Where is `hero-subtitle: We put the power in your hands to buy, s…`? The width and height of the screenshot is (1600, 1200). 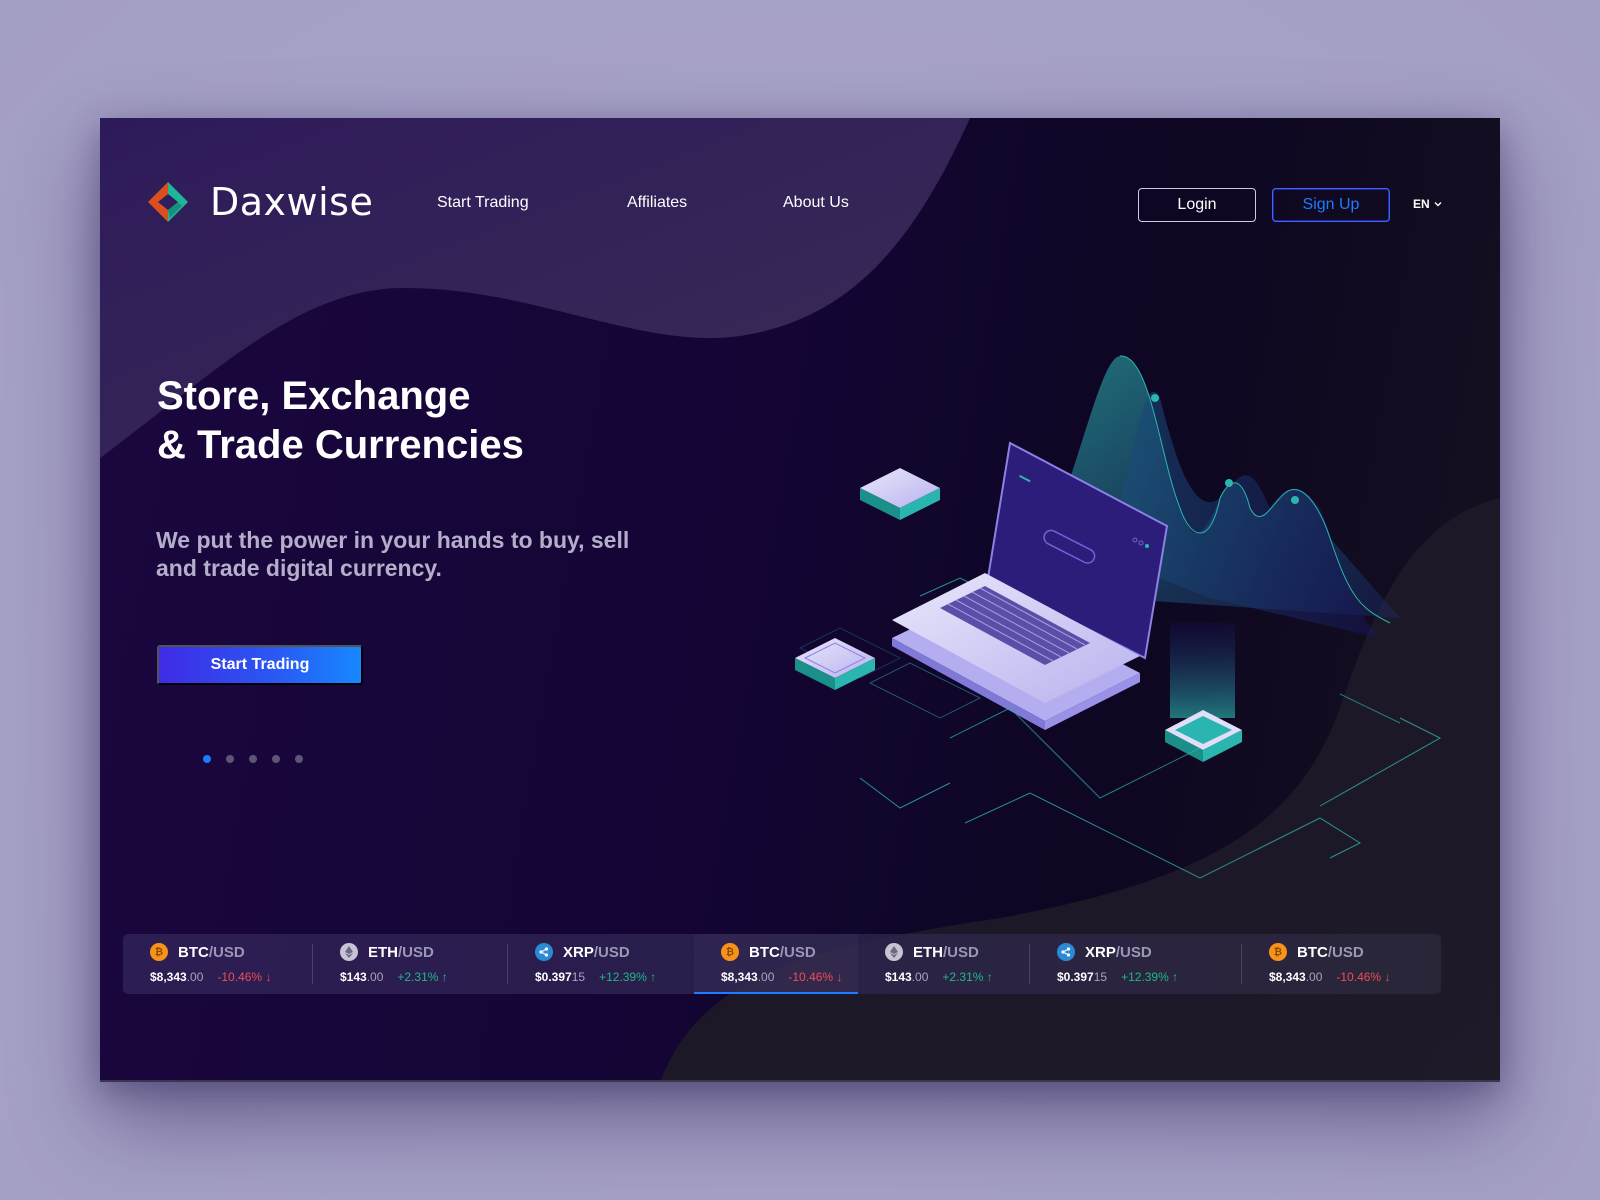
hero-subtitle: We put the power in your hands to buy, s… is located at coordinates (393, 554).